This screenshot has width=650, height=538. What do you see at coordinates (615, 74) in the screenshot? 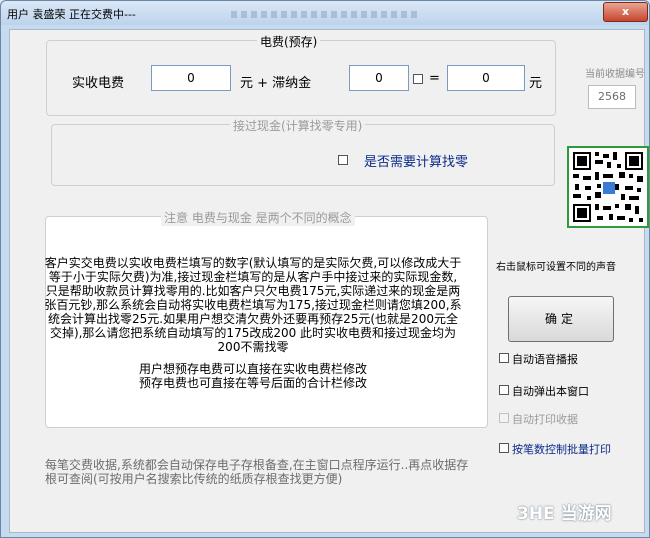
I see `receipt-number-label: 当前收据编号` at bounding box center [615, 74].